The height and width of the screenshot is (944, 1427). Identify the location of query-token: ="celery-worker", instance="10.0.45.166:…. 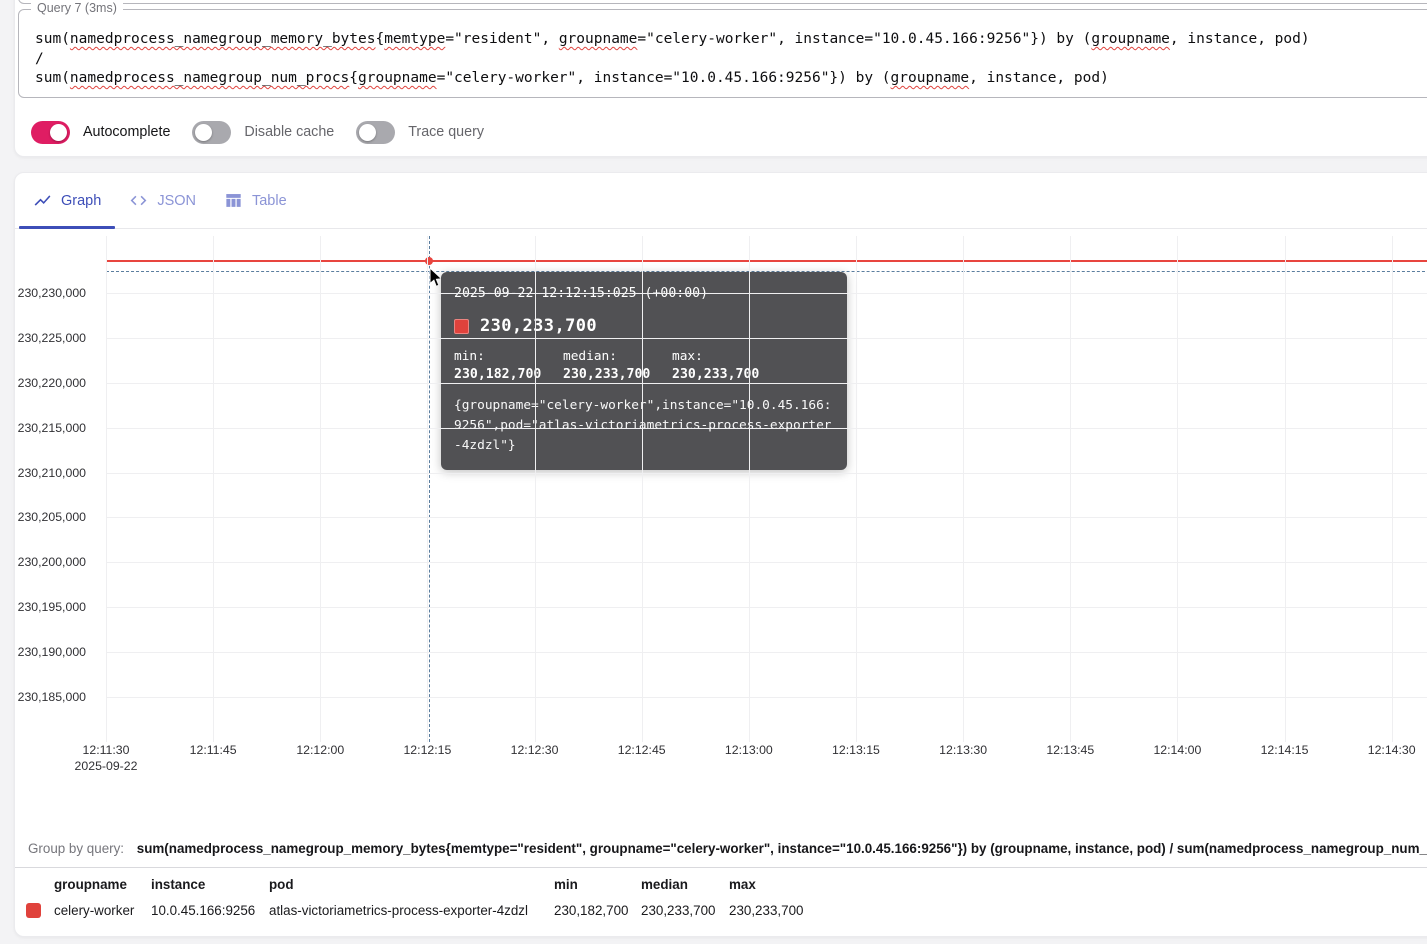
(864, 39).